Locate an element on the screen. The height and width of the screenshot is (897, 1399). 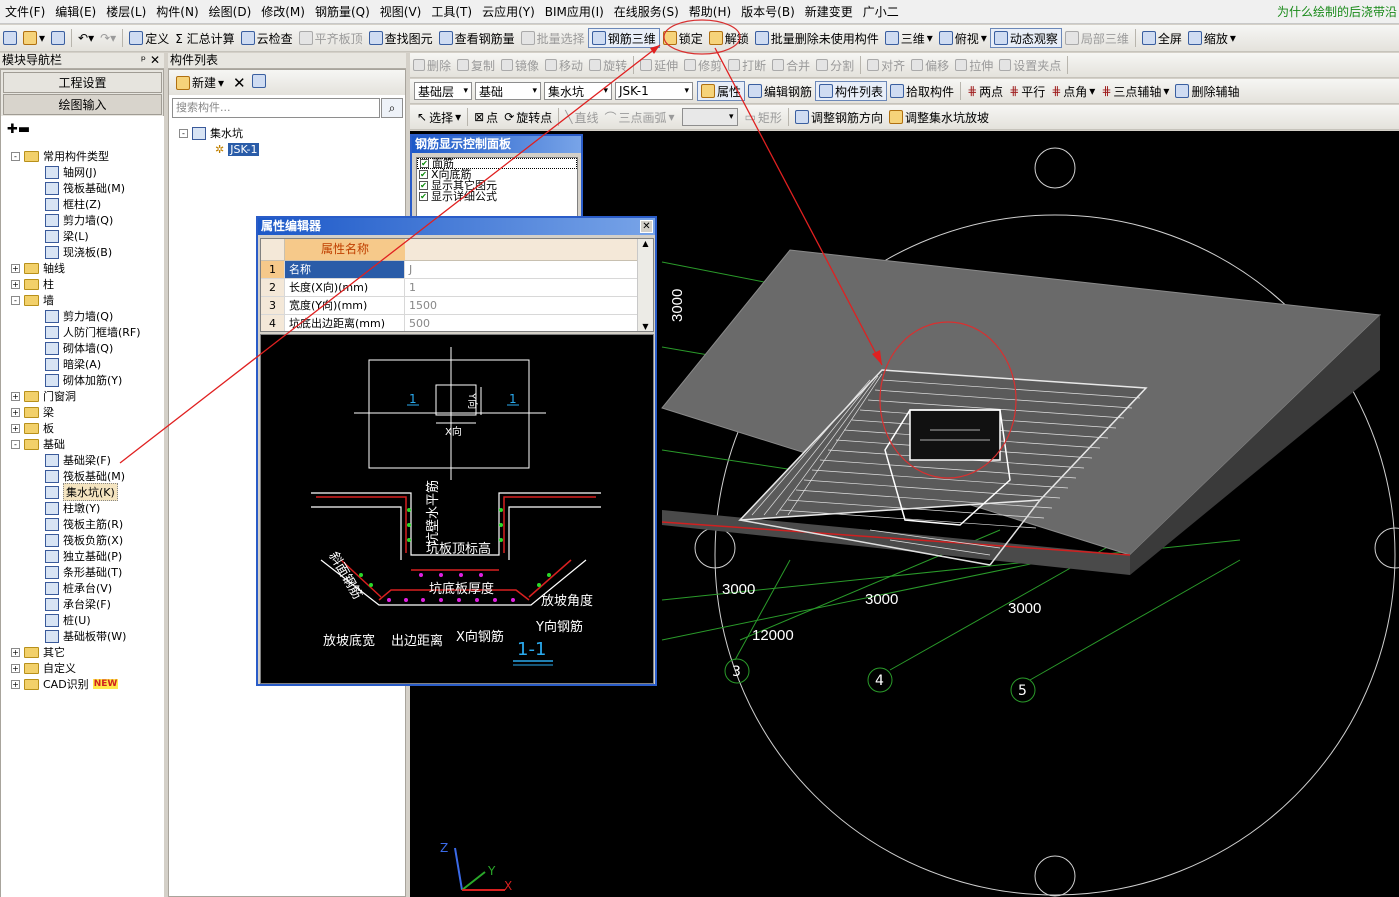
nav-tree-item-28: 承台梁(F) is located at coordinates (78, 604).